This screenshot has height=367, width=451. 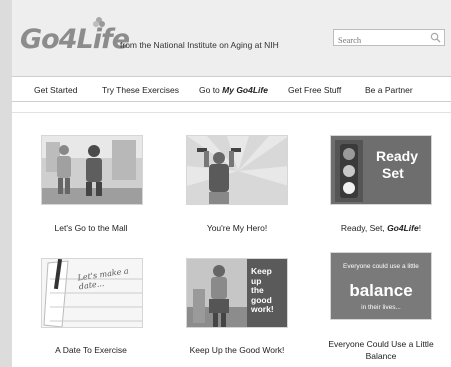 I want to click on nav-my-go4life-emphasis: My Go4Life, so click(x=245, y=90).